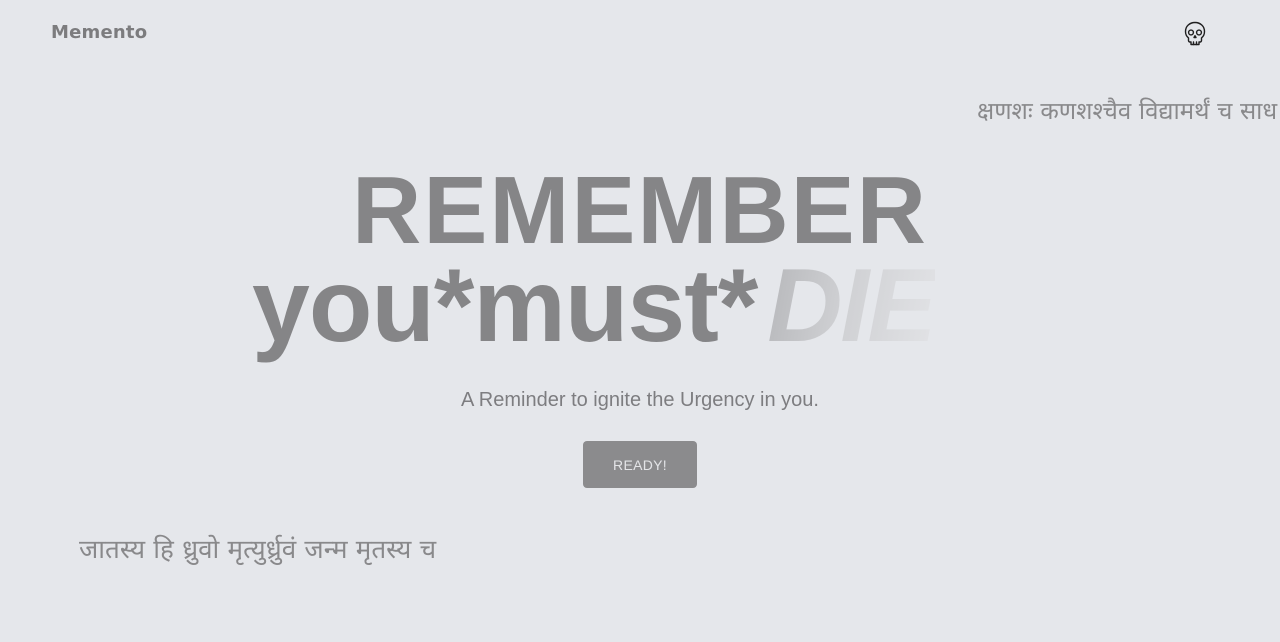 Image resolution: width=1280 pixels, height=642 pixels. What do you see at coordinates (505, 306) in the screenshot?
I see `hero-title-you-must: you*must*` at bounding box center [505, 306].